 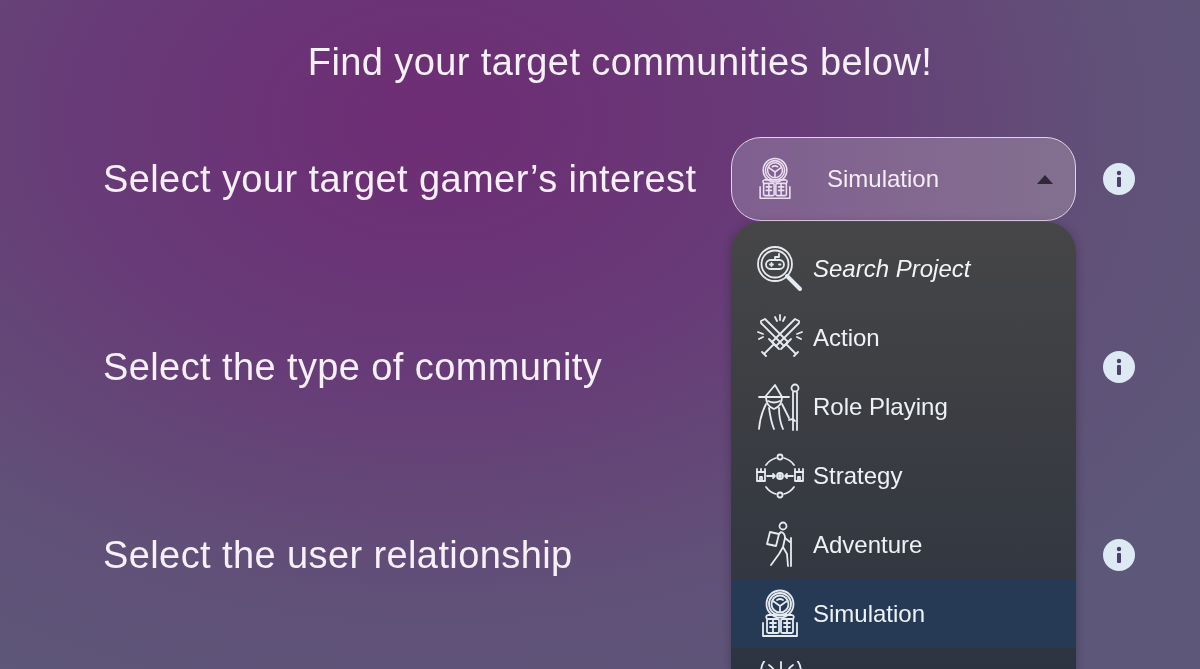 What do you see at coordinates (353, 367) in the screenshot?
I see `field-label: Select the type of community` at bounding box center [353, 367].